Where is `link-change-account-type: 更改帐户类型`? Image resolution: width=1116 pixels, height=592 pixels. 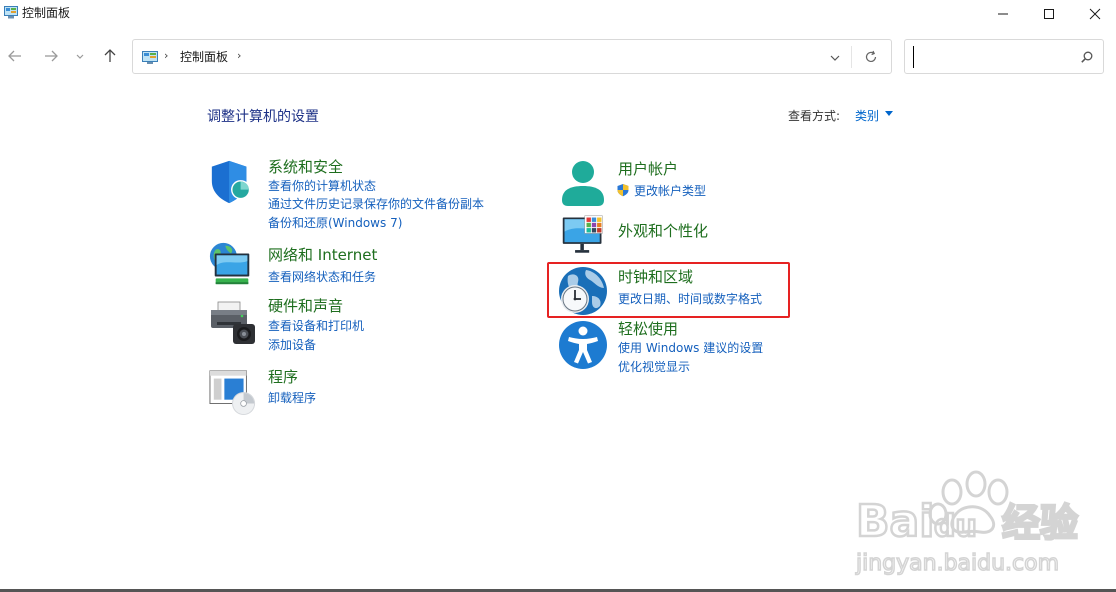
link-change-account-type: 更改帐户类型 is located at coordinates (670, 191).